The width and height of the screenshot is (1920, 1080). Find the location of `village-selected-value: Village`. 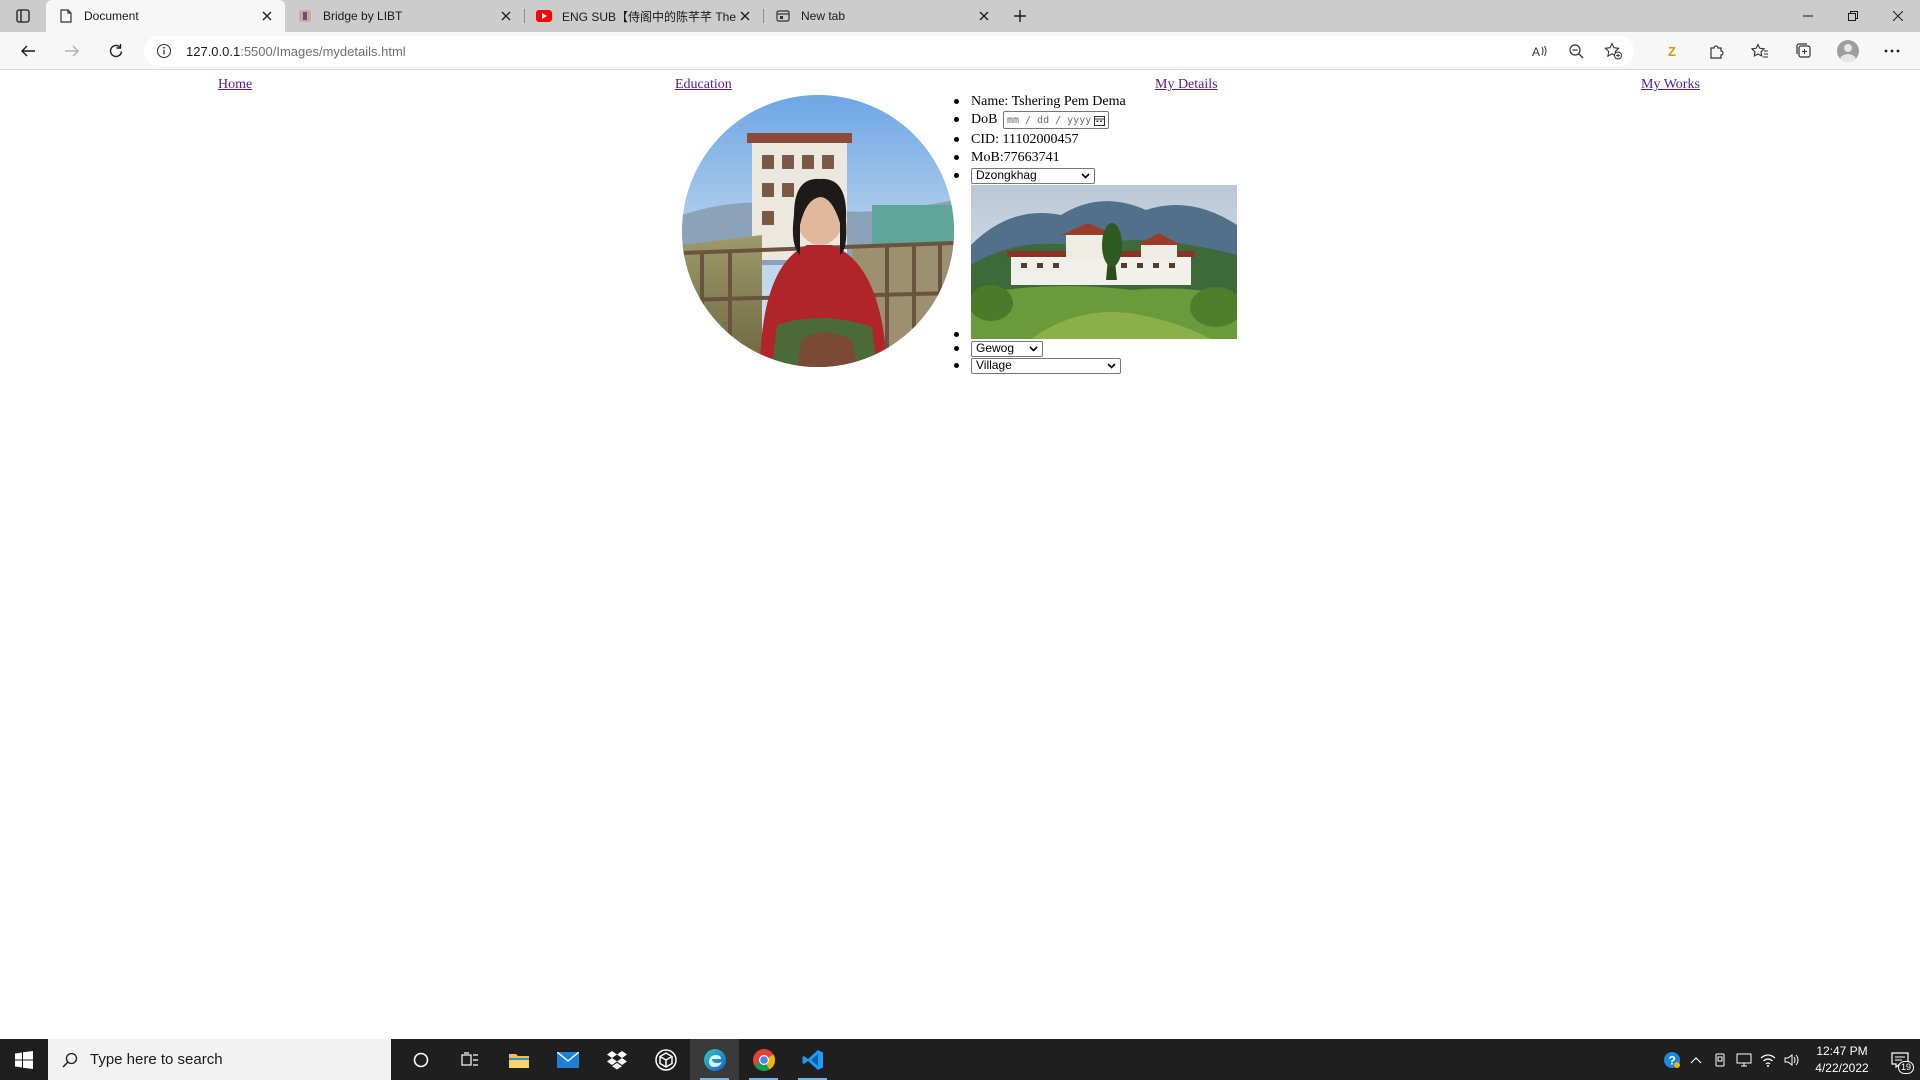

village-selected-value: Village is located at coordinates (994, 365).